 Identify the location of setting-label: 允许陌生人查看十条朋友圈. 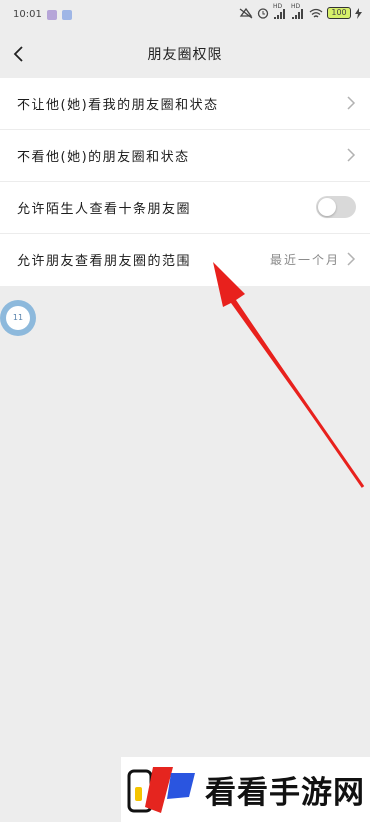
(104, 209).